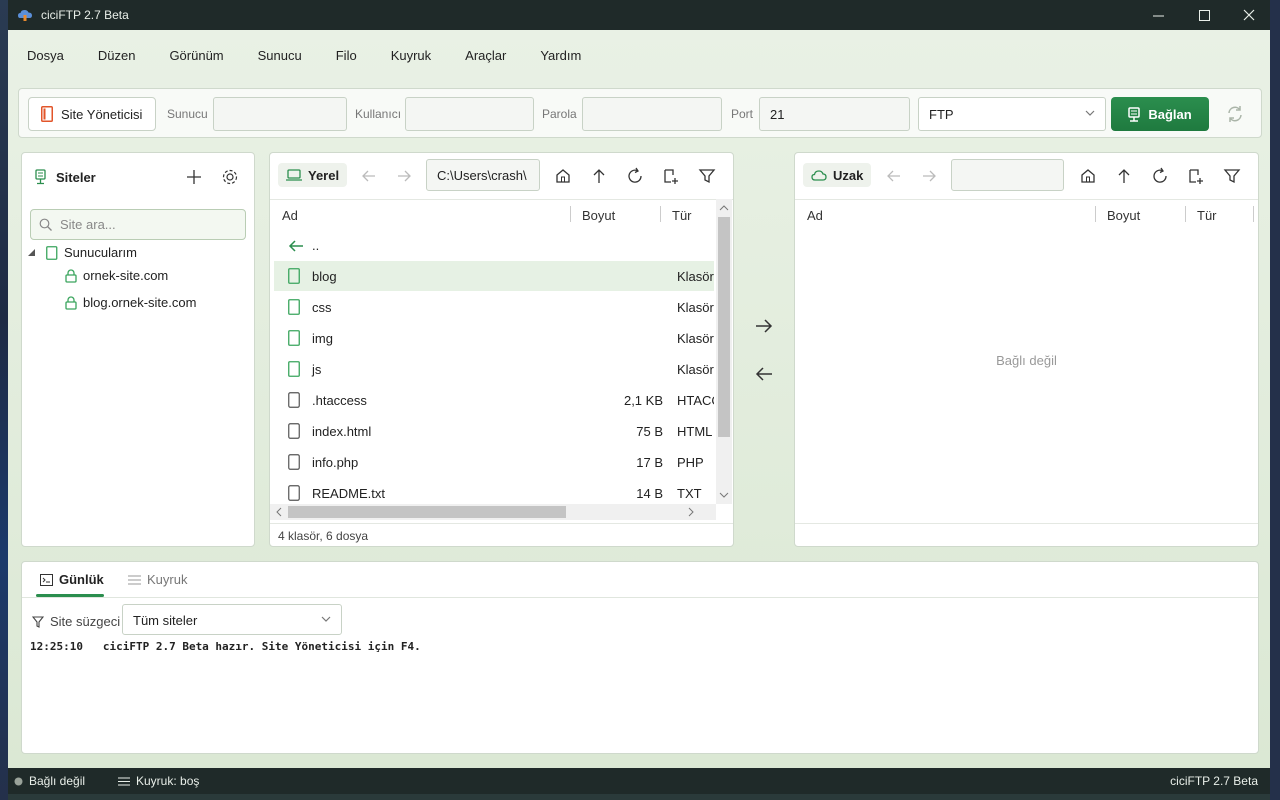  Describe the element at coordinates (278, 56) in the screenshot. I see `menu-sunucu: Sunucu` at that location.